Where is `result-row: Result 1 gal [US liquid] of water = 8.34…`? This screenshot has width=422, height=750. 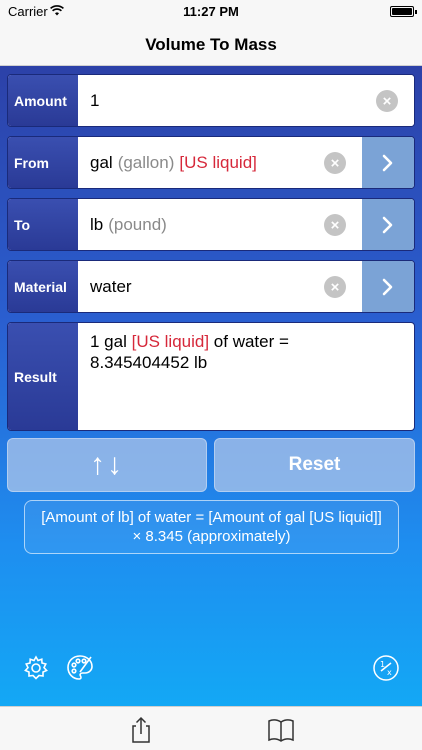 result-row: Result 1 gal [US liquid] of water = 8.34… is located at coordinates (211, 376).